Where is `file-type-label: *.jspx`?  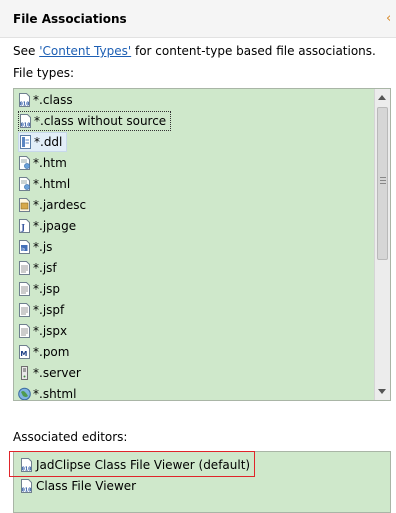 file-type-label: *.jspx is located at coordinates (50, 331).